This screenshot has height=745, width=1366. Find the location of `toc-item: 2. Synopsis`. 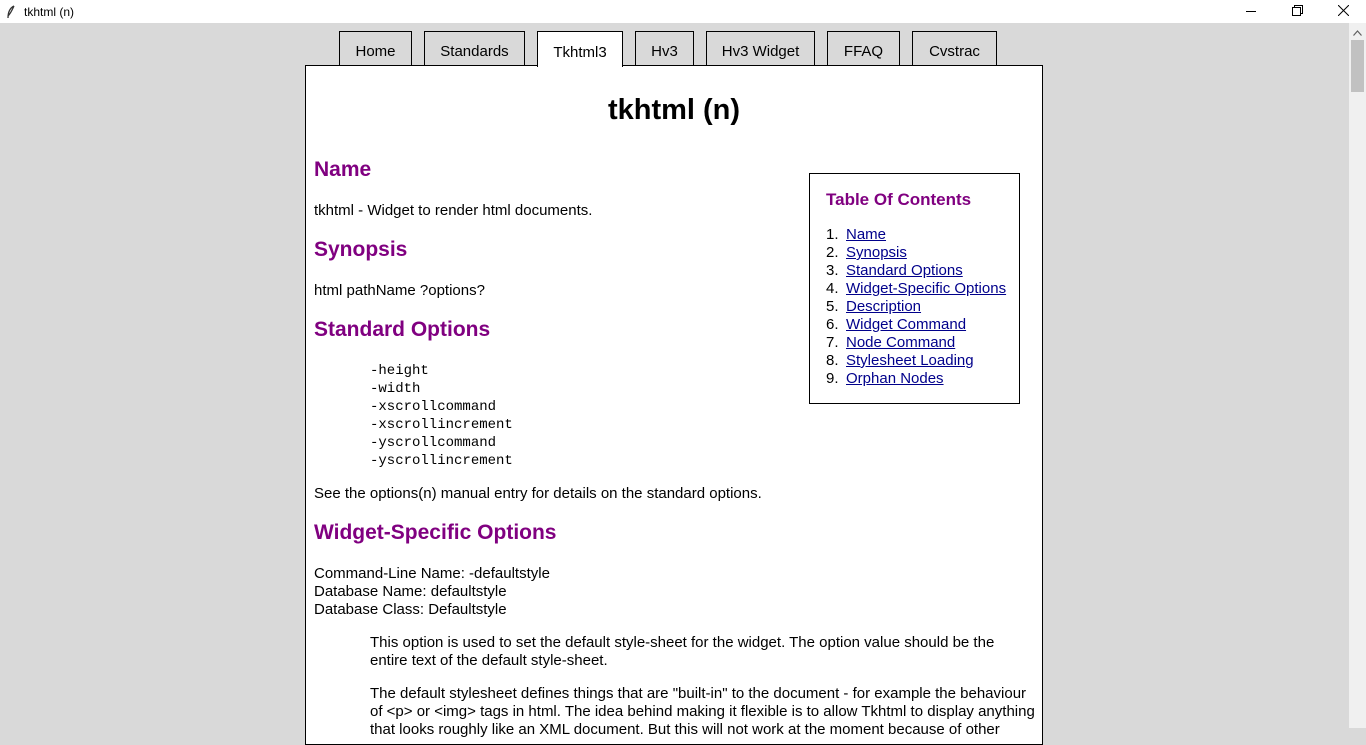

toc-item: 2. Synopsis is located at coordinates (916, 253).